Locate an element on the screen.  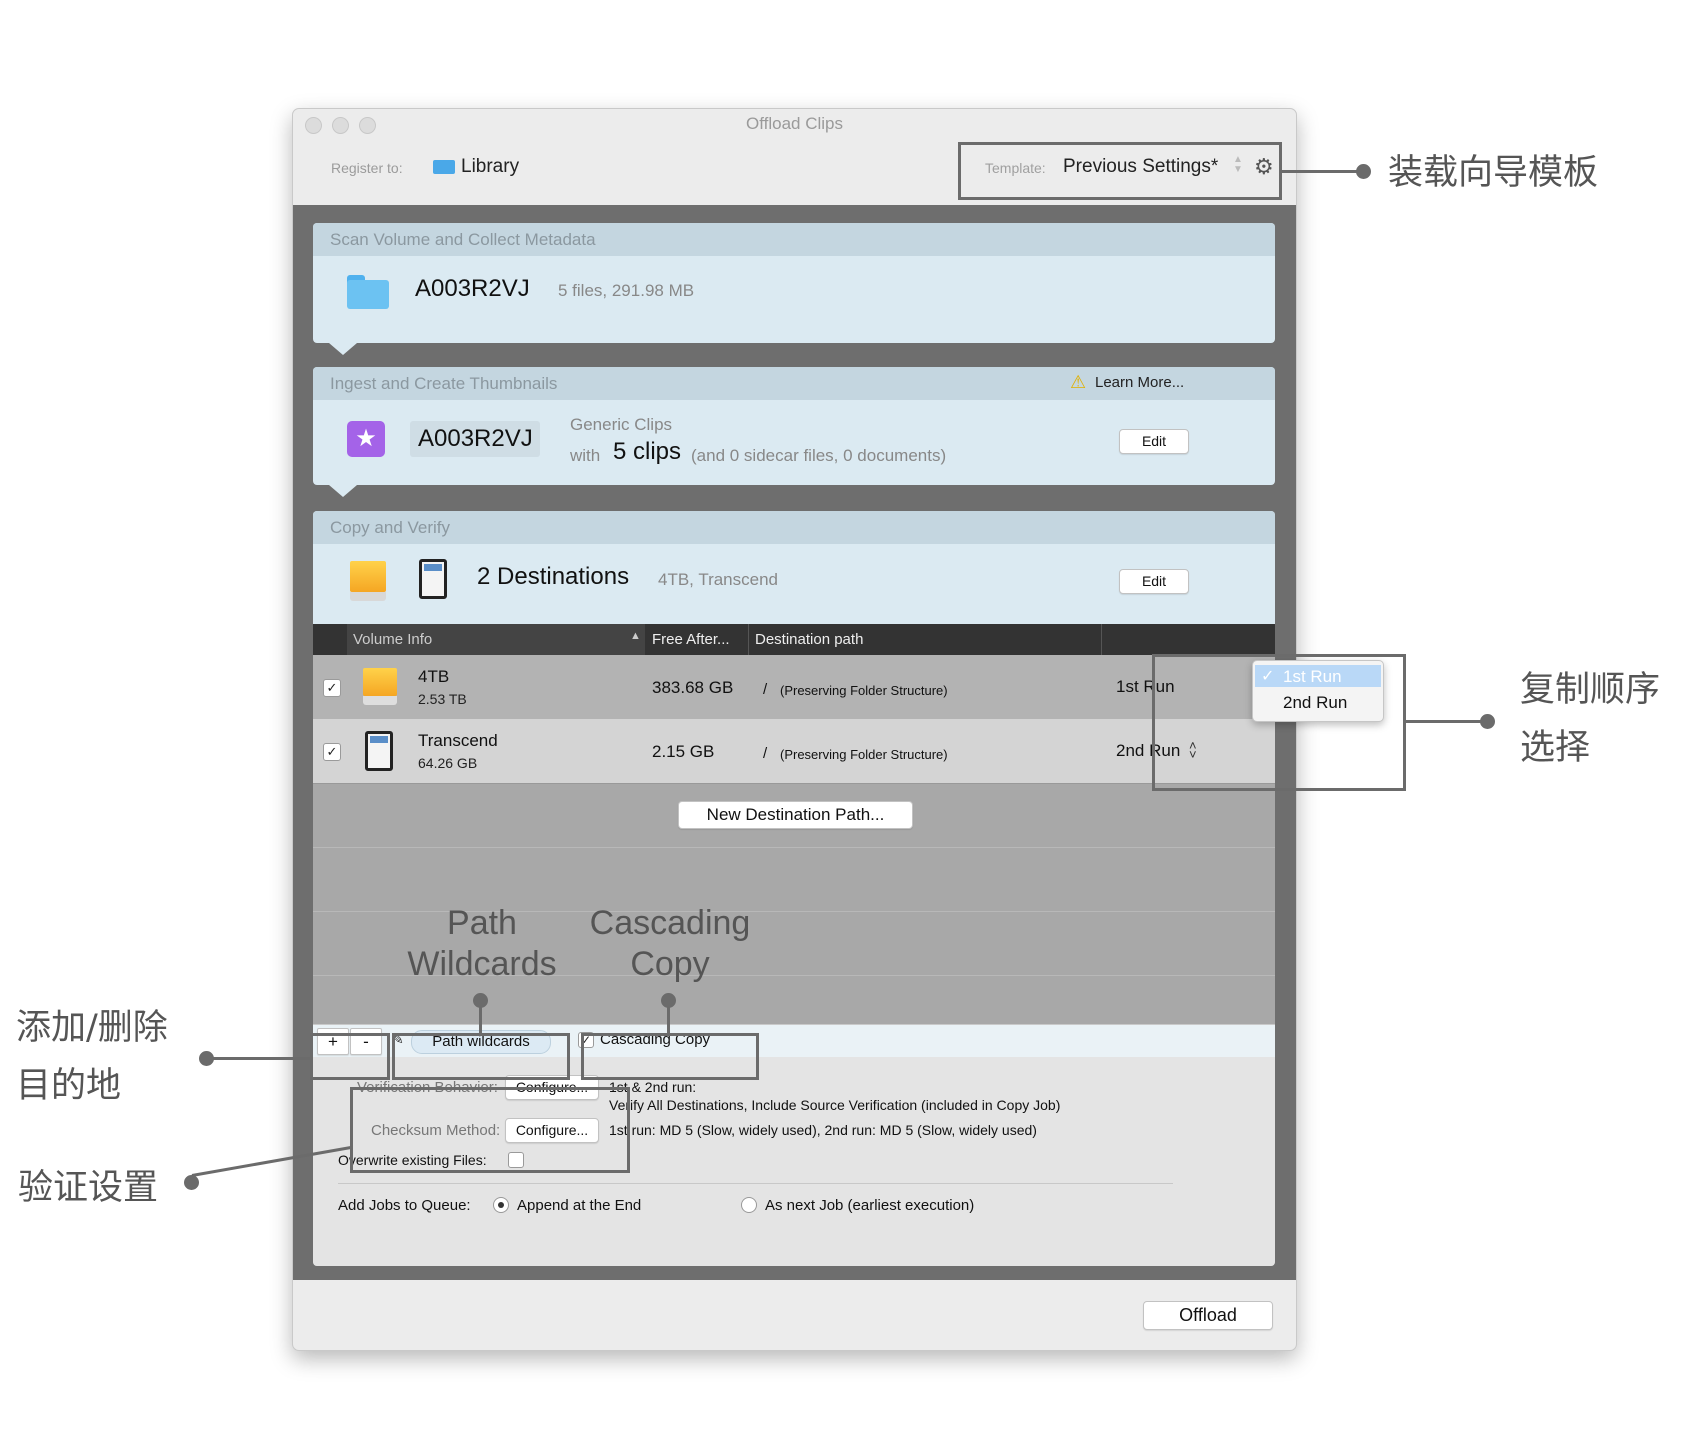
ingest-edit-button: Edit is located at coordinates (1154, 441).